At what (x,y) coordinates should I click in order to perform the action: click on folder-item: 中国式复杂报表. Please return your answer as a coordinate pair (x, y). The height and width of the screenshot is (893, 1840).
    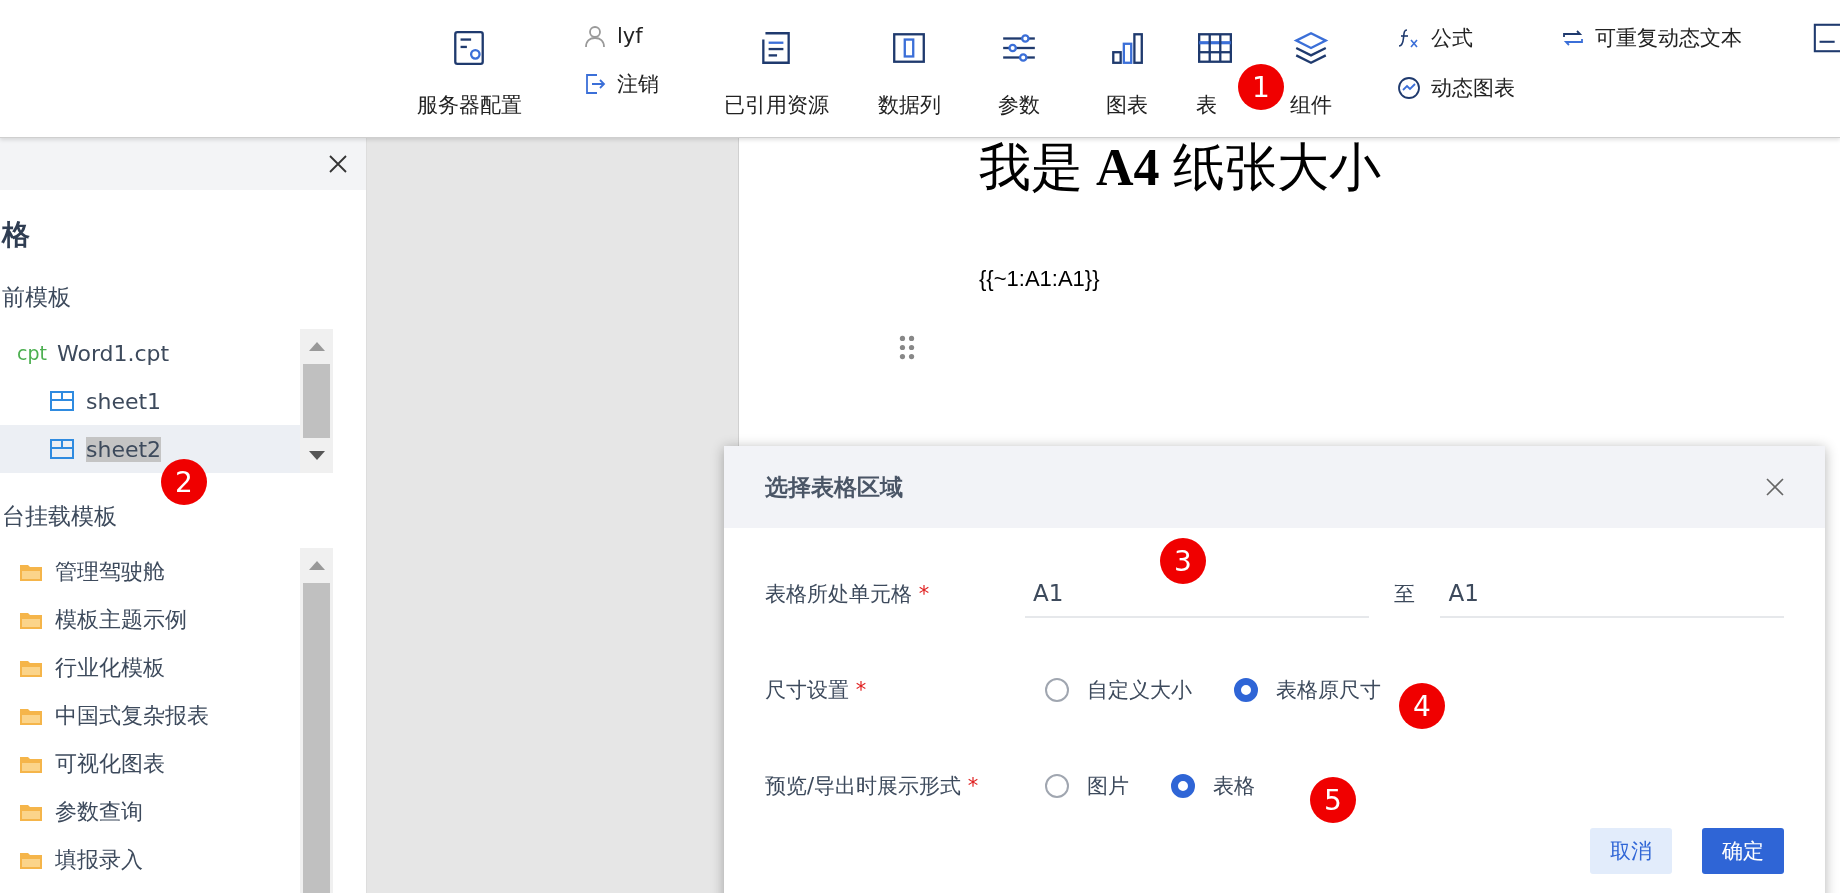
    Looking at the image, I should click on (150, 716).